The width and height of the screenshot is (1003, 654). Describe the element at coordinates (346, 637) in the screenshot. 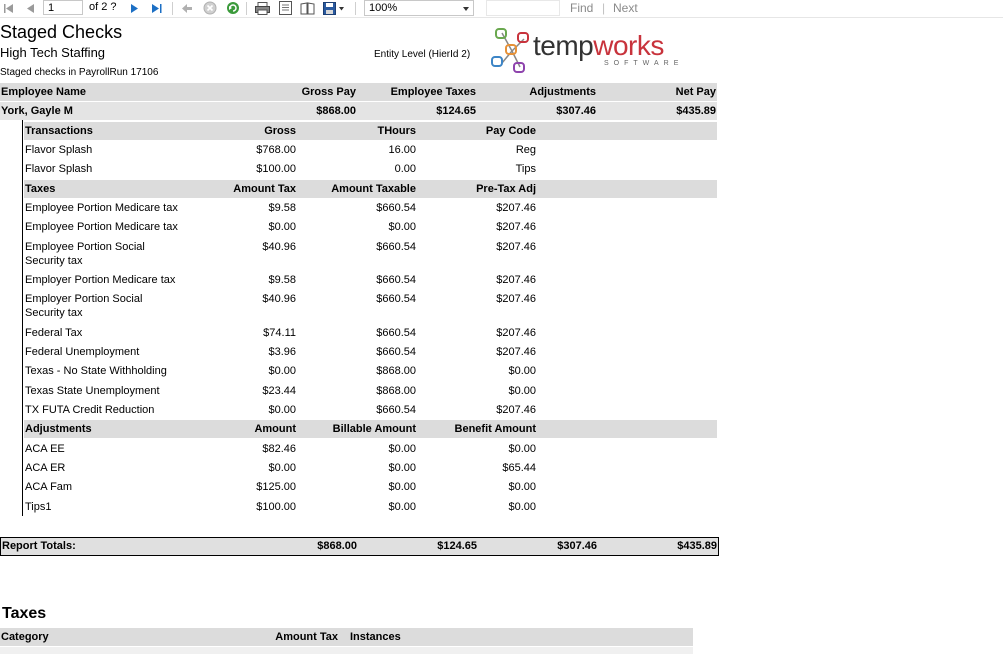

I see `taxes-summary-header-row: Category Amount Tax Instances` at that location.